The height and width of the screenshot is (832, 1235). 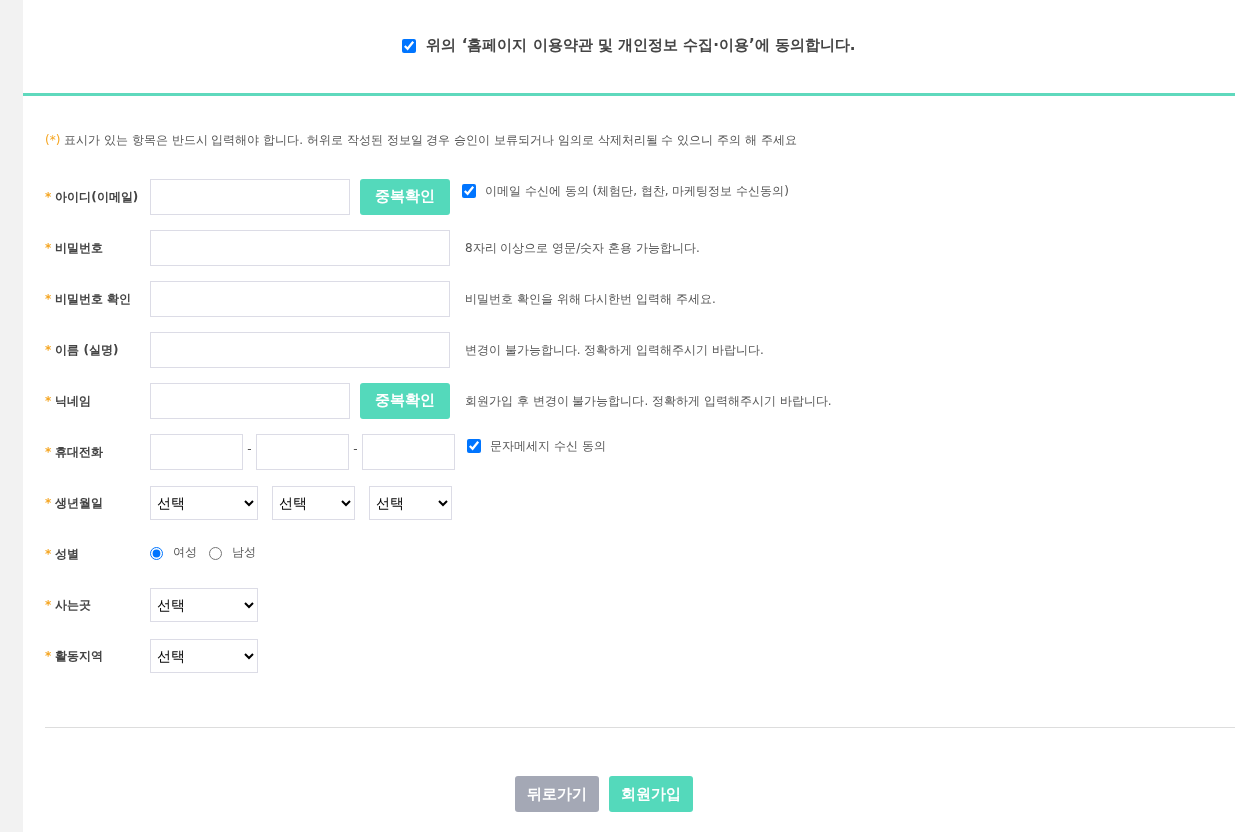 What do you see at coordinates (185, 552) in the screenshot?
I see `radio-label: 여성` at bounding box center [185, 552].